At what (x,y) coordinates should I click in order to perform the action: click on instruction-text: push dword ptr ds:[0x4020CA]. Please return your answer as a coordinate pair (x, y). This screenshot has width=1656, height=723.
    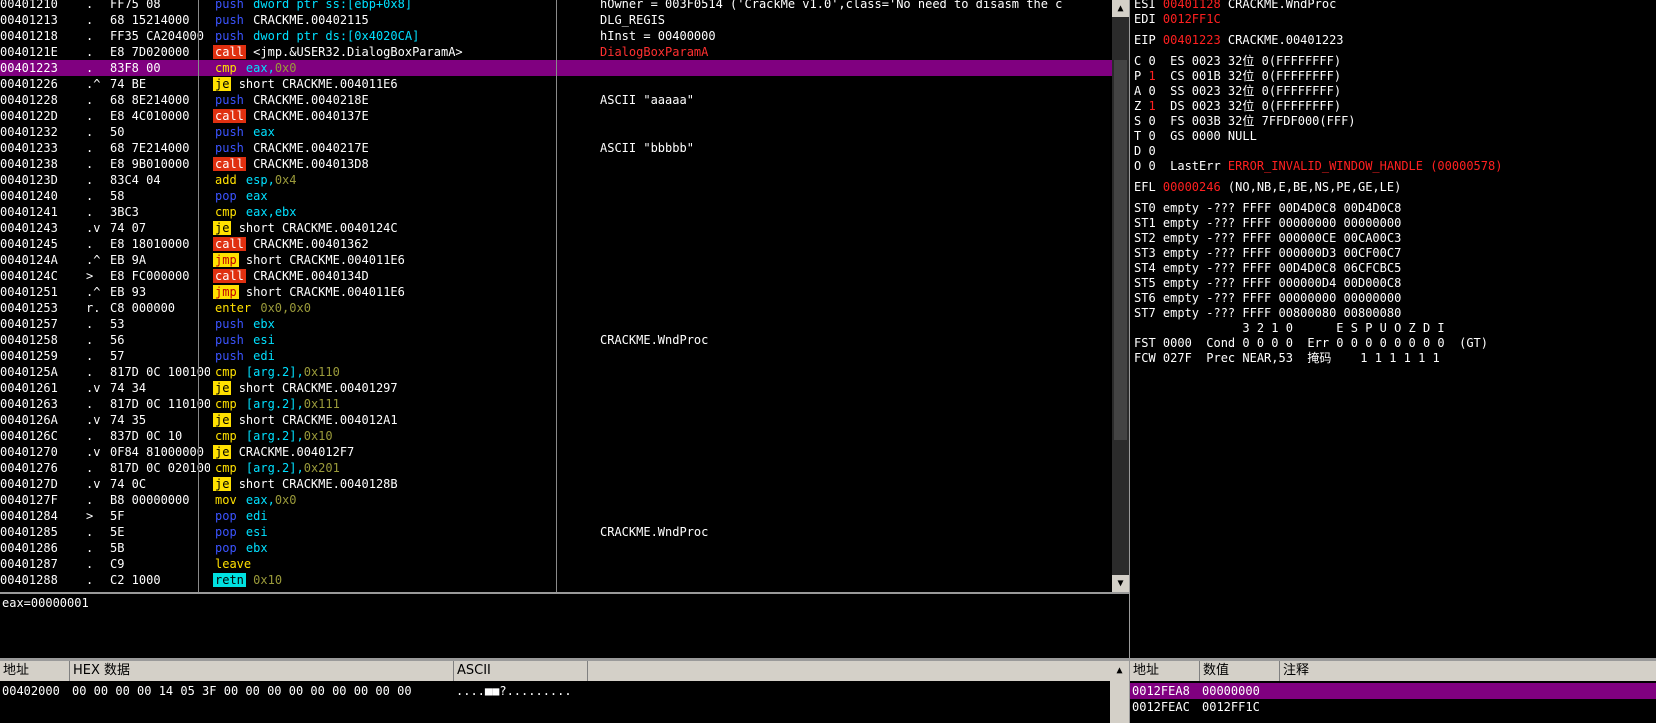
    Looking at the image, I should click on (398, 36).